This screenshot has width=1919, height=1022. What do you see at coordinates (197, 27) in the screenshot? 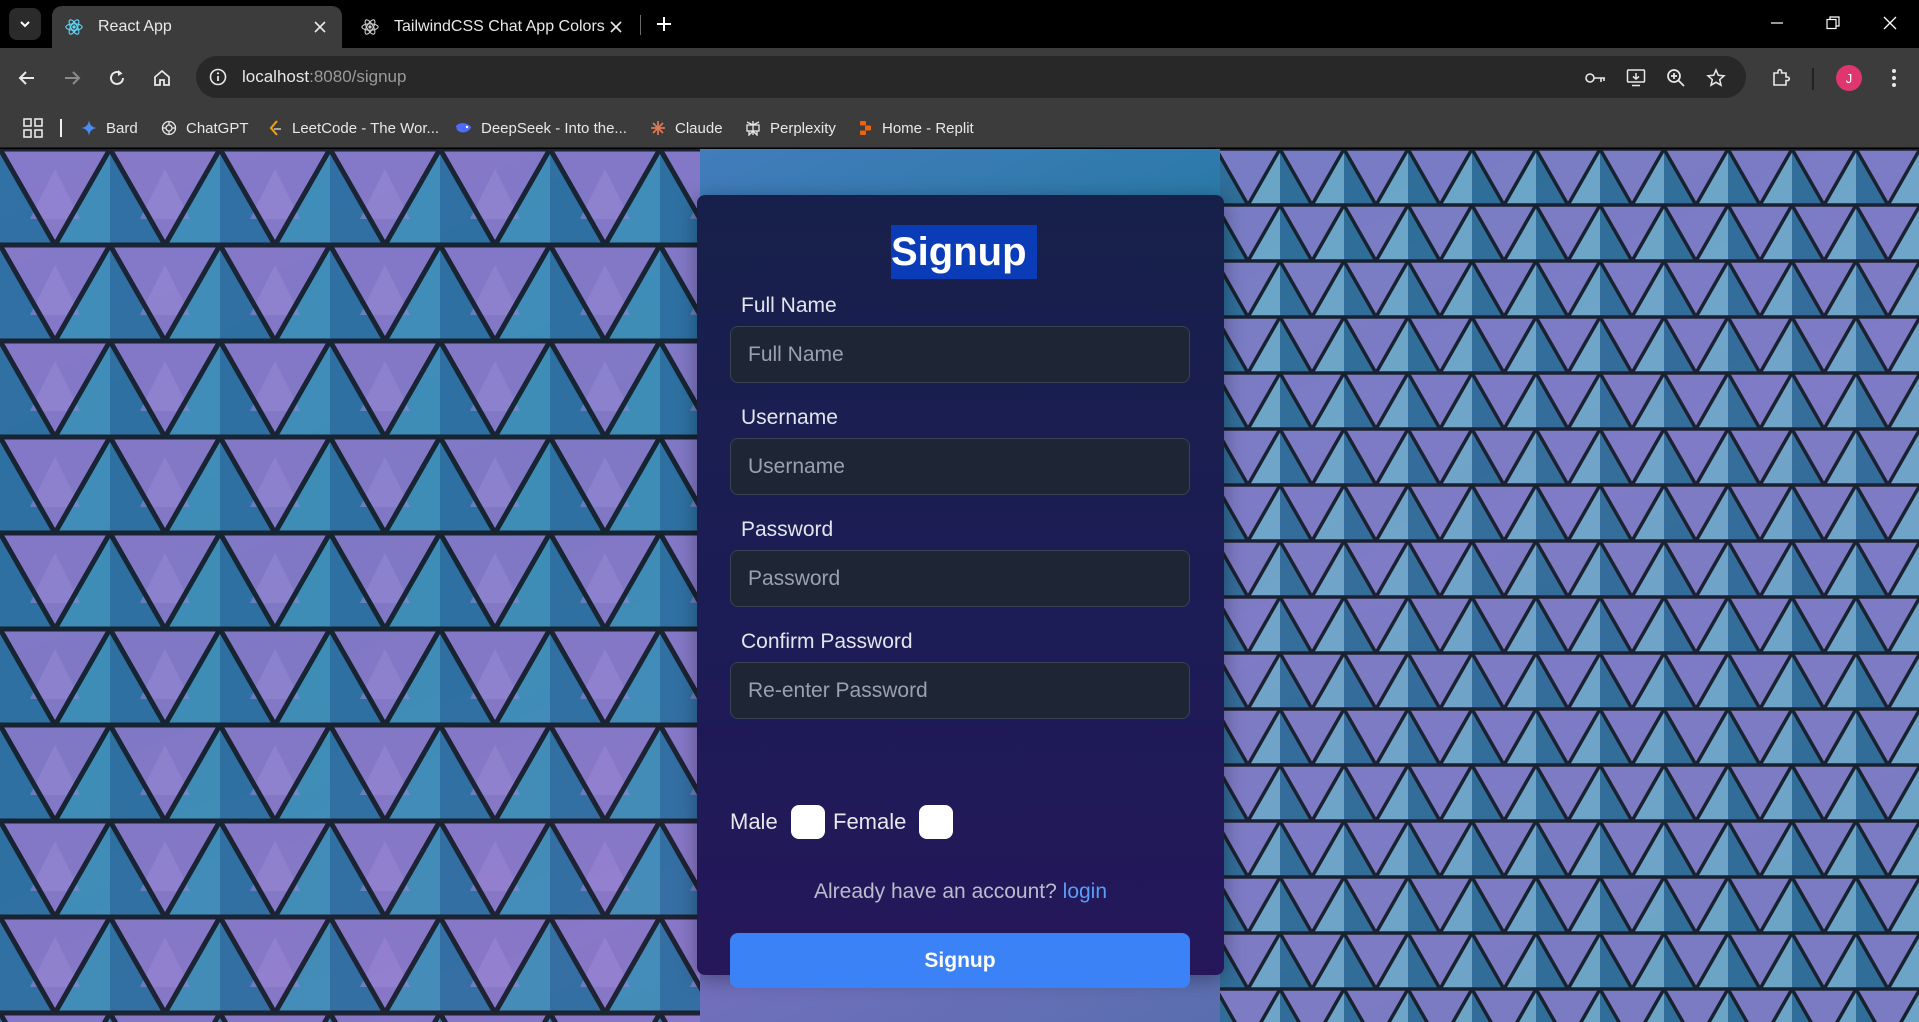
I see `tab-react-app: React App` at bounding box center [197, 27].